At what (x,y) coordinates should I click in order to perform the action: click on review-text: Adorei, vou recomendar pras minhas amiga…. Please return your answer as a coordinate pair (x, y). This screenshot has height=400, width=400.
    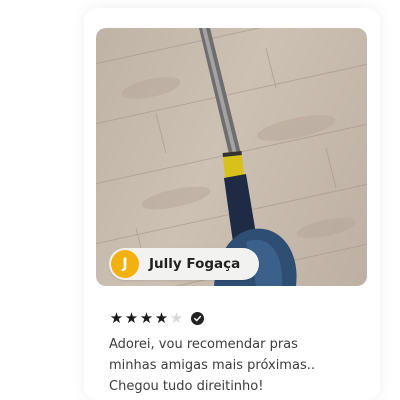
    Looking at the image, I should click on (212, 365).